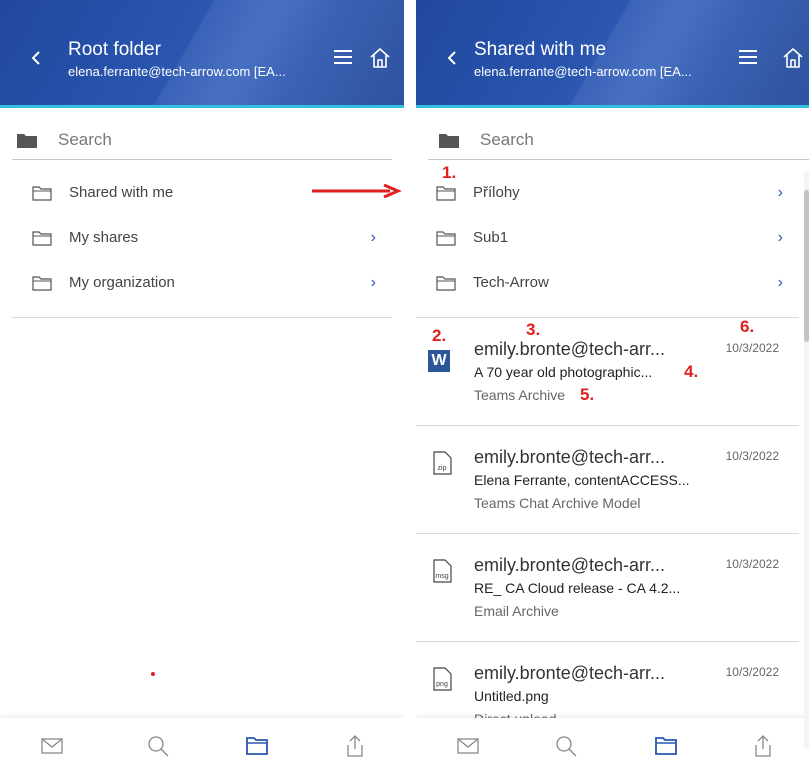 This screenshot has height=772, width=809. Describe the element at coordinates (806, 460) in the screenshot. I see `scrollbar` at that location.